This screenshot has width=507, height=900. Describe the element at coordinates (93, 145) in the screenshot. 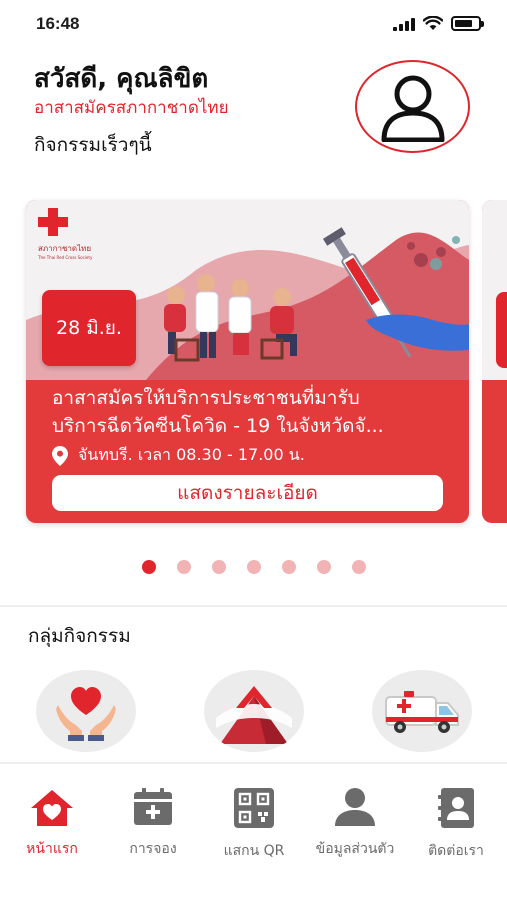

I see `recent-activities-heading: กิจกรรมเร็วๆนี้` at that location.